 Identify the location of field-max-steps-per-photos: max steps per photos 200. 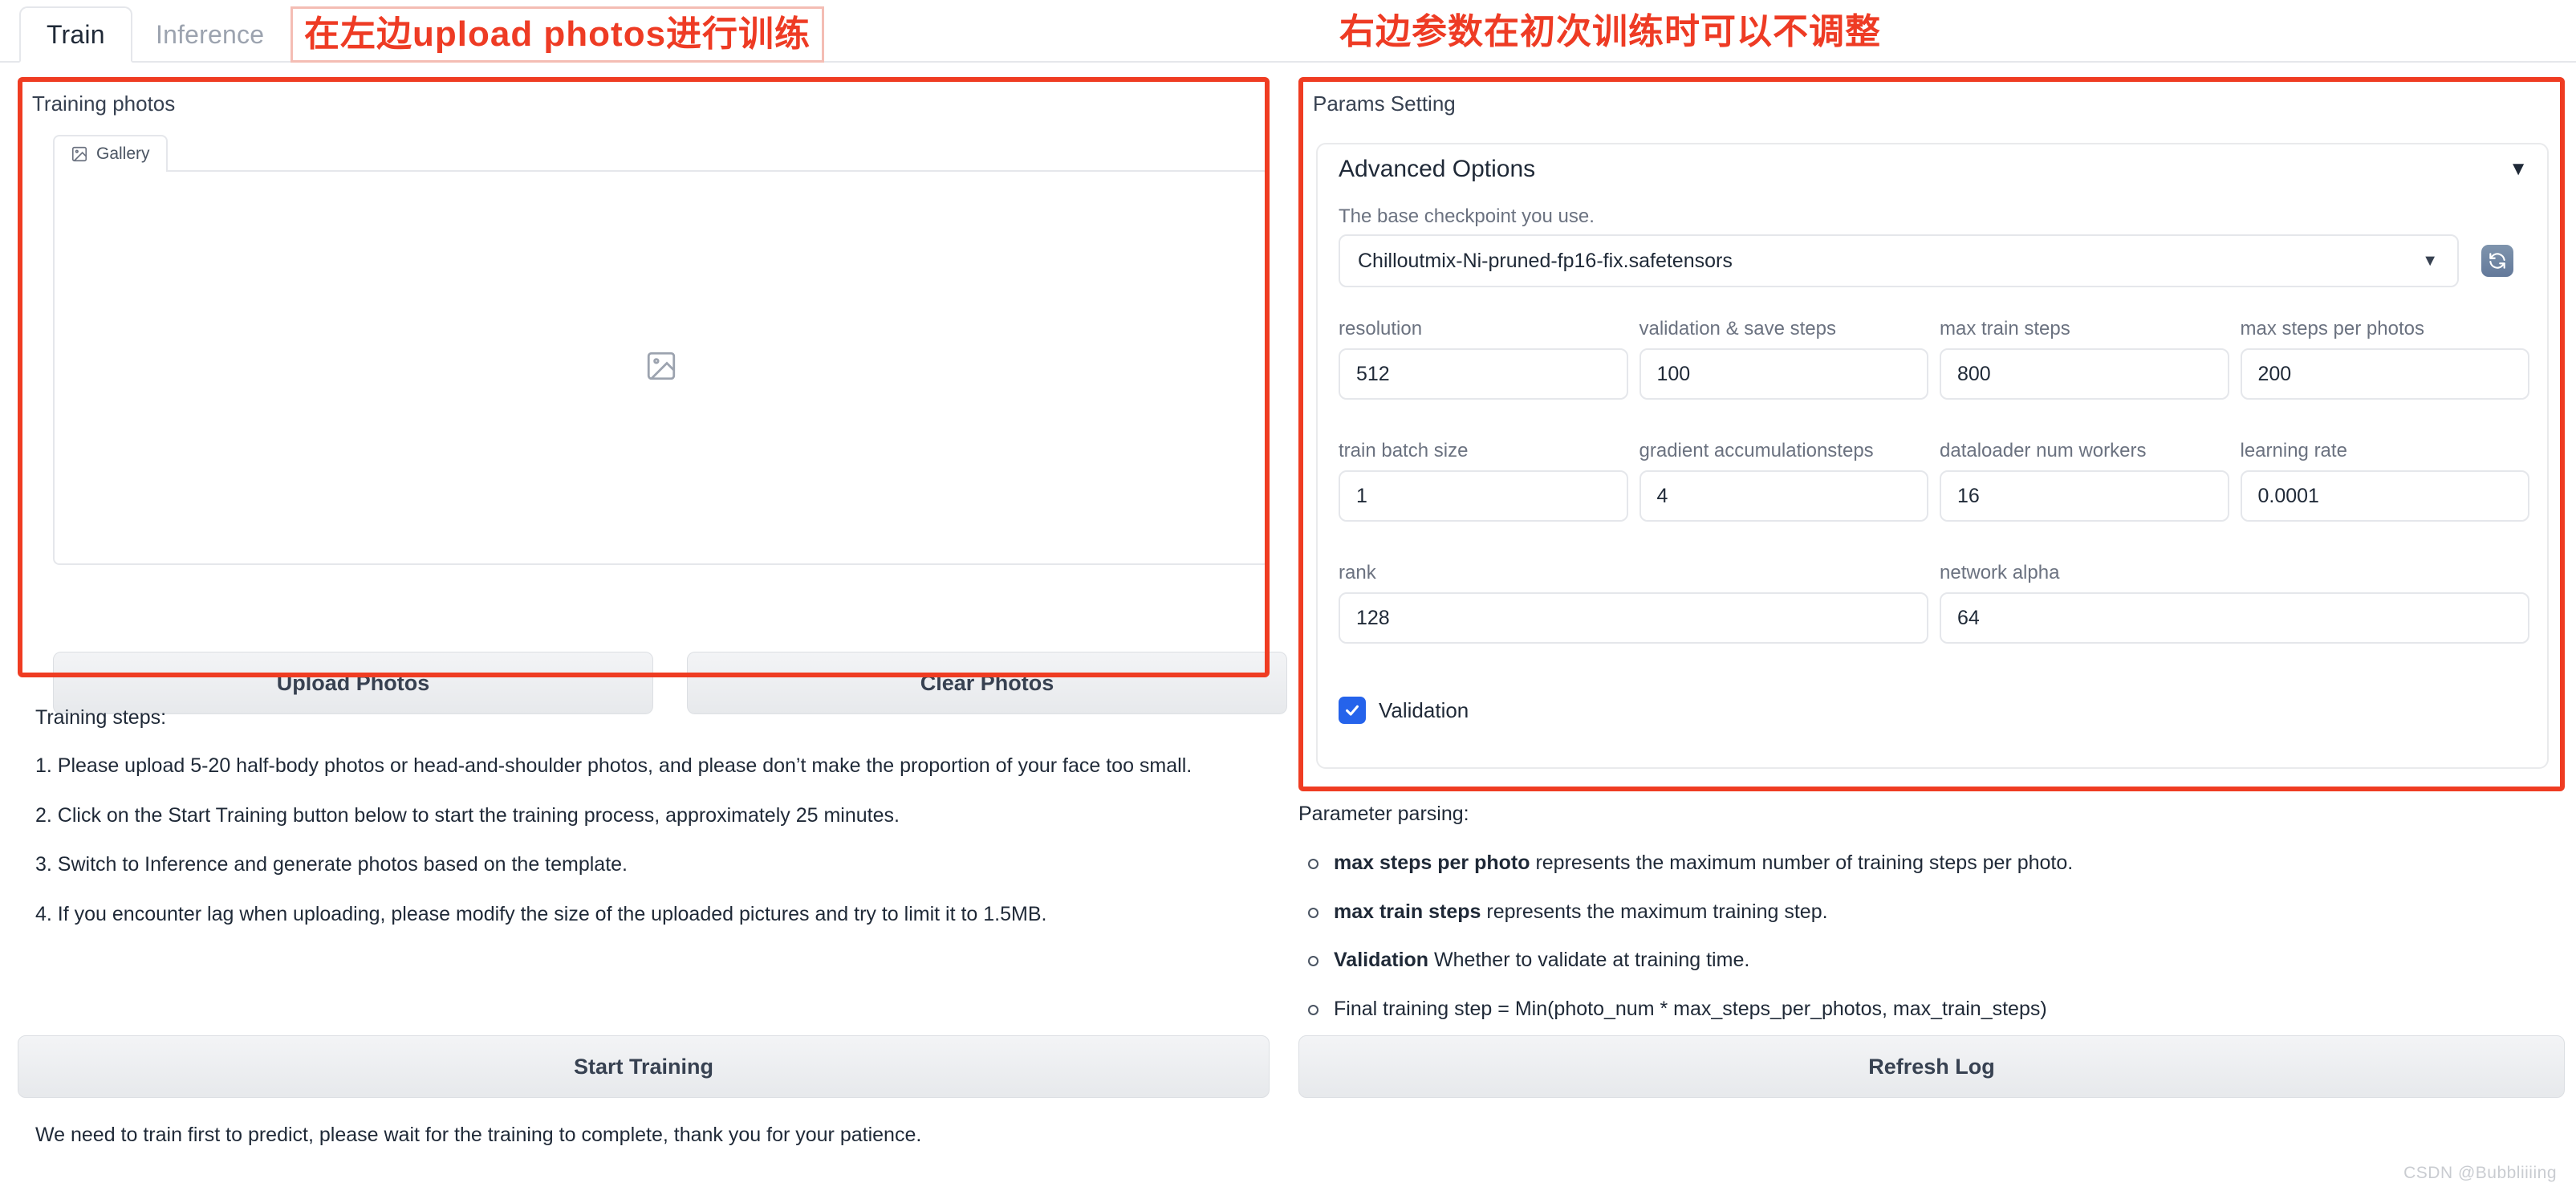
(2385, 359).